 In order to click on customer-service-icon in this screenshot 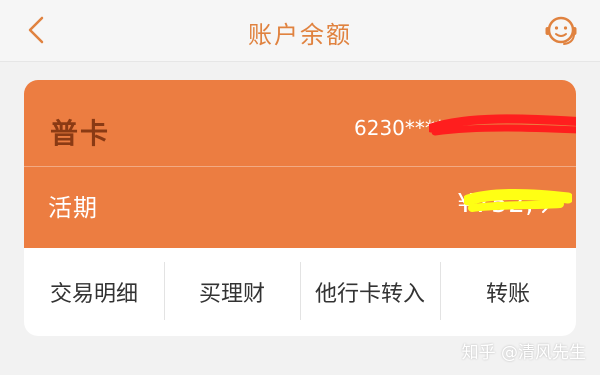, I will do `click(561, 30)`.